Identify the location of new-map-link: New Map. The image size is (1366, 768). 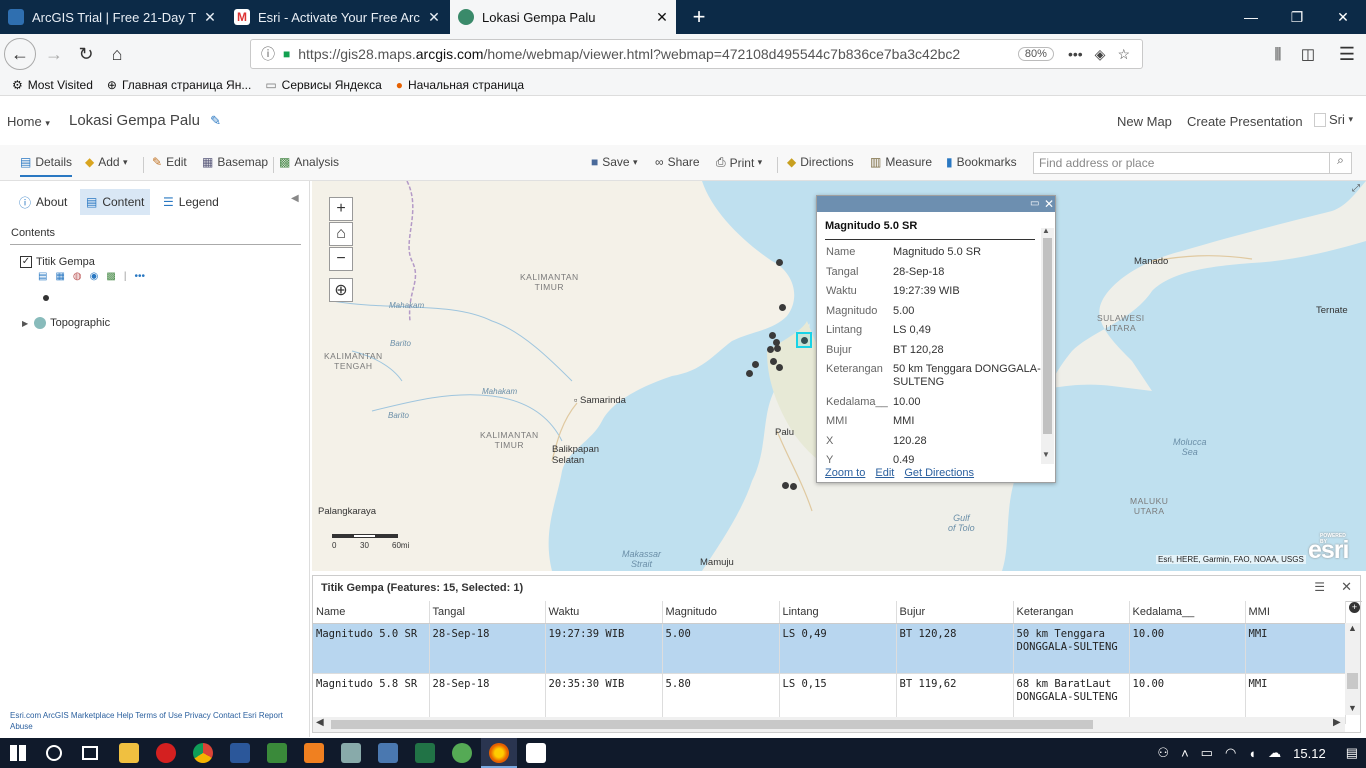
(1144, 121).